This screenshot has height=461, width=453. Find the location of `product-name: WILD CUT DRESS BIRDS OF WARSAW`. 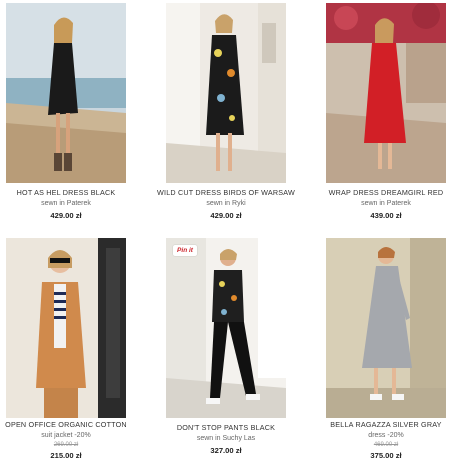

product-name: WILD CUT DRESS BIRDS OF WARSAW is located at coordinates (226, 193).